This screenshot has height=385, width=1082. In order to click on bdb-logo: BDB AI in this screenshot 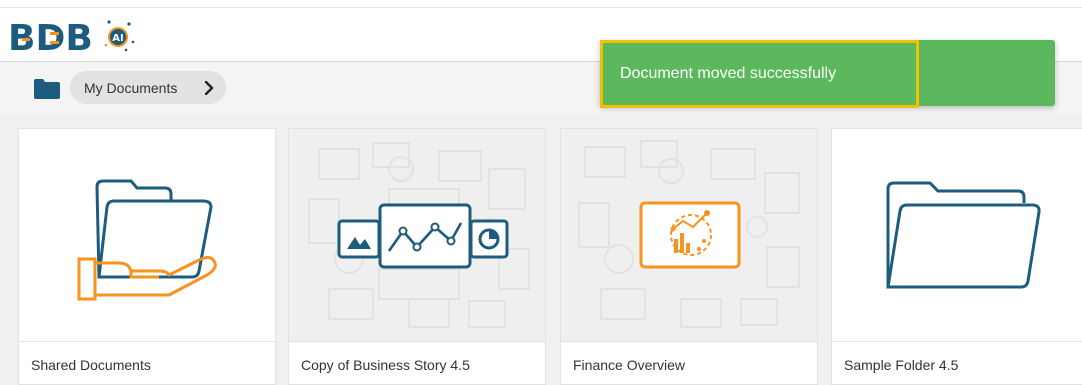, I will do `click(81, 38)`.